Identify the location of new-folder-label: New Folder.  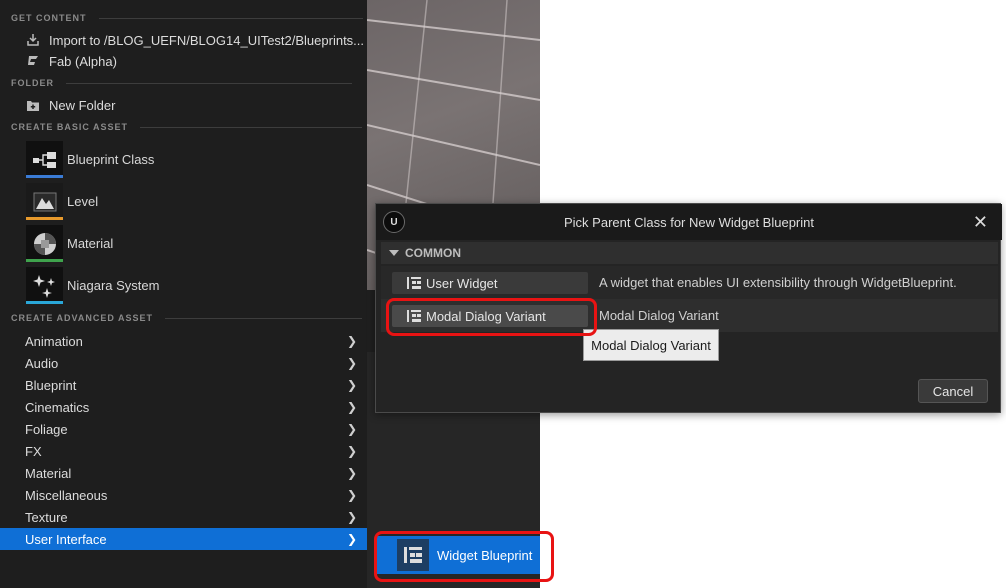
(82, 105).